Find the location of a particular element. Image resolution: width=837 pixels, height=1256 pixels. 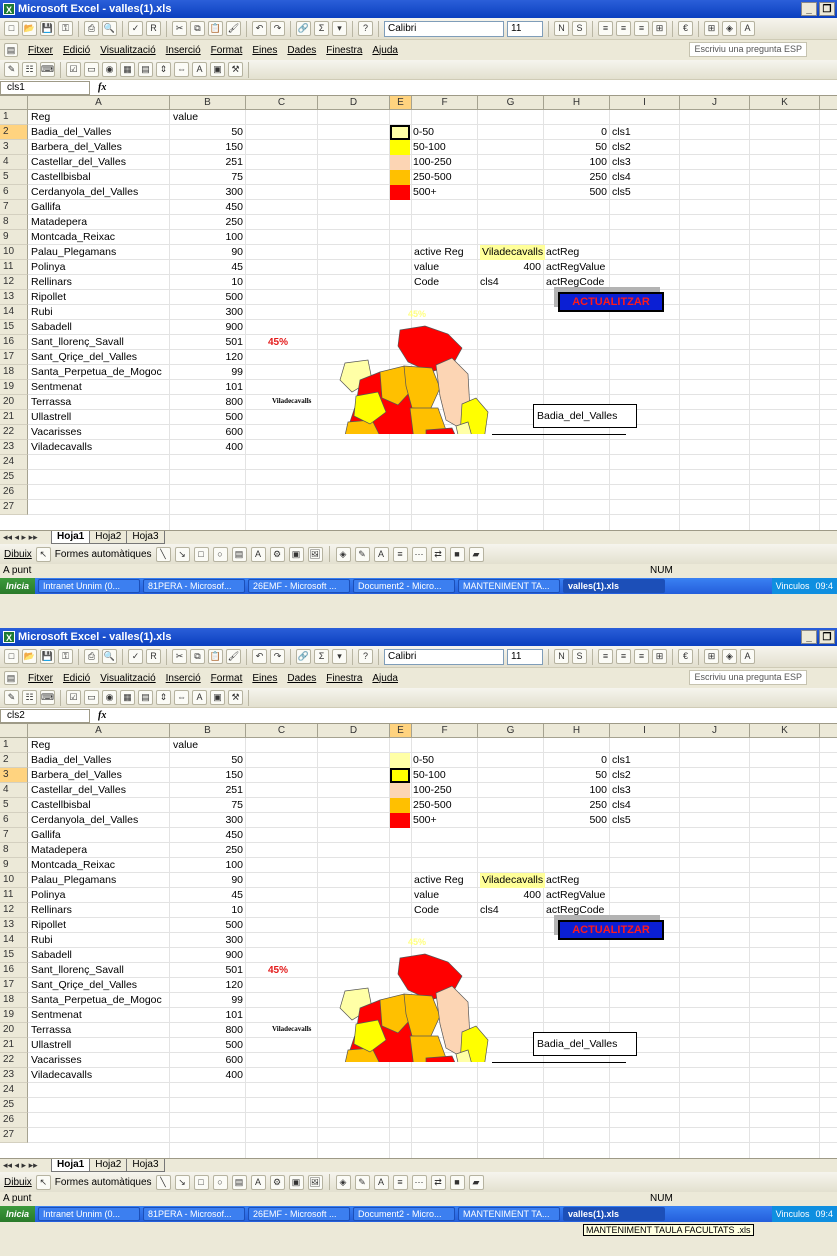

column-header-f: F is located at coordinates (445, 731).